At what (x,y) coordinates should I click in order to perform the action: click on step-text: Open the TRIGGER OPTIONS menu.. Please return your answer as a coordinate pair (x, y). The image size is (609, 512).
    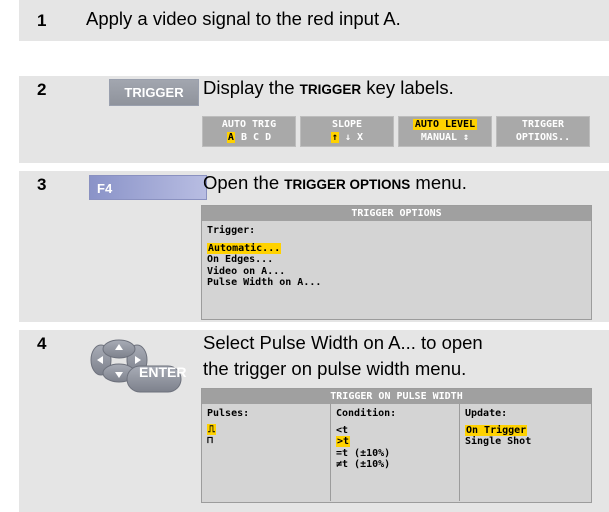
    Looking at the image, I should click on (335, 182).